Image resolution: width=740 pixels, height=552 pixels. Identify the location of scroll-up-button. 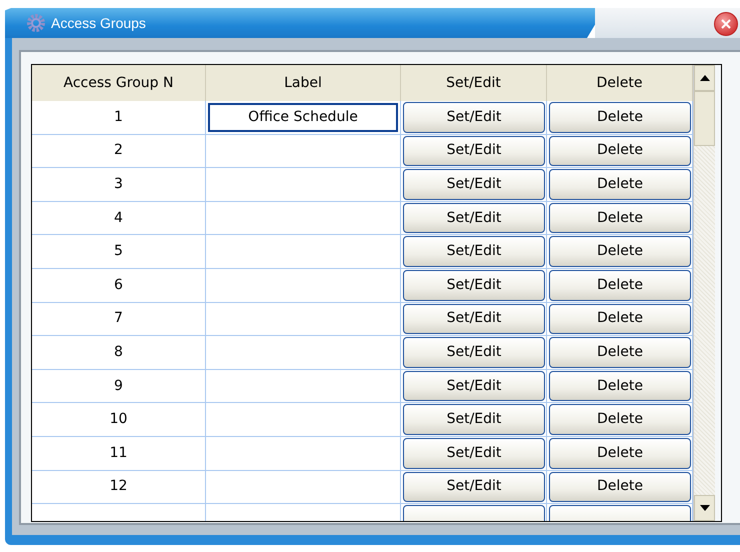
(704, 78).